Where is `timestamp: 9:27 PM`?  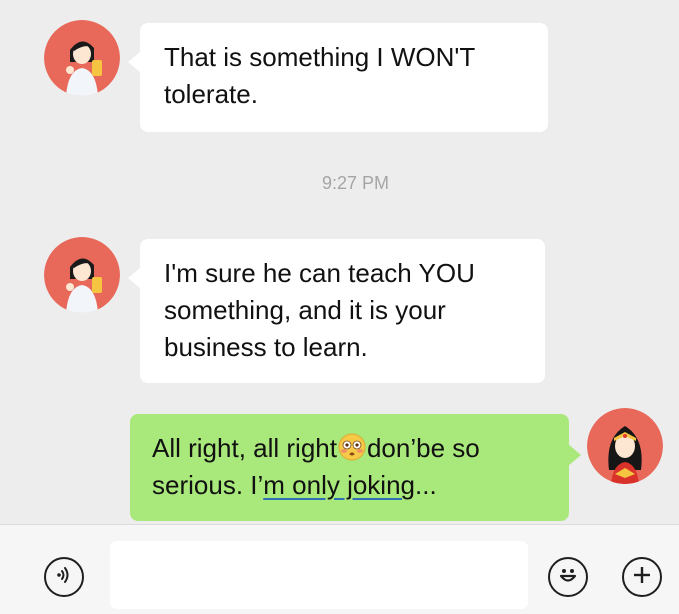 timestamp: 9:27 PM is located at coordinates (355, 183).